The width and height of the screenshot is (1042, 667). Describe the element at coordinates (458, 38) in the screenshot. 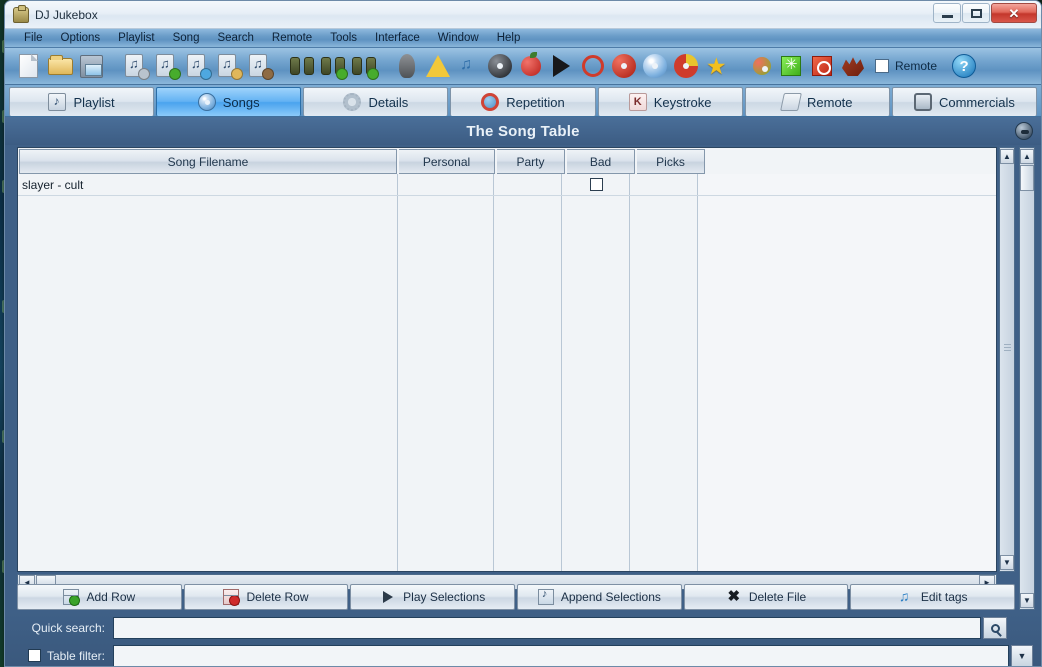

I see `menu-item-window: Window` at that location.